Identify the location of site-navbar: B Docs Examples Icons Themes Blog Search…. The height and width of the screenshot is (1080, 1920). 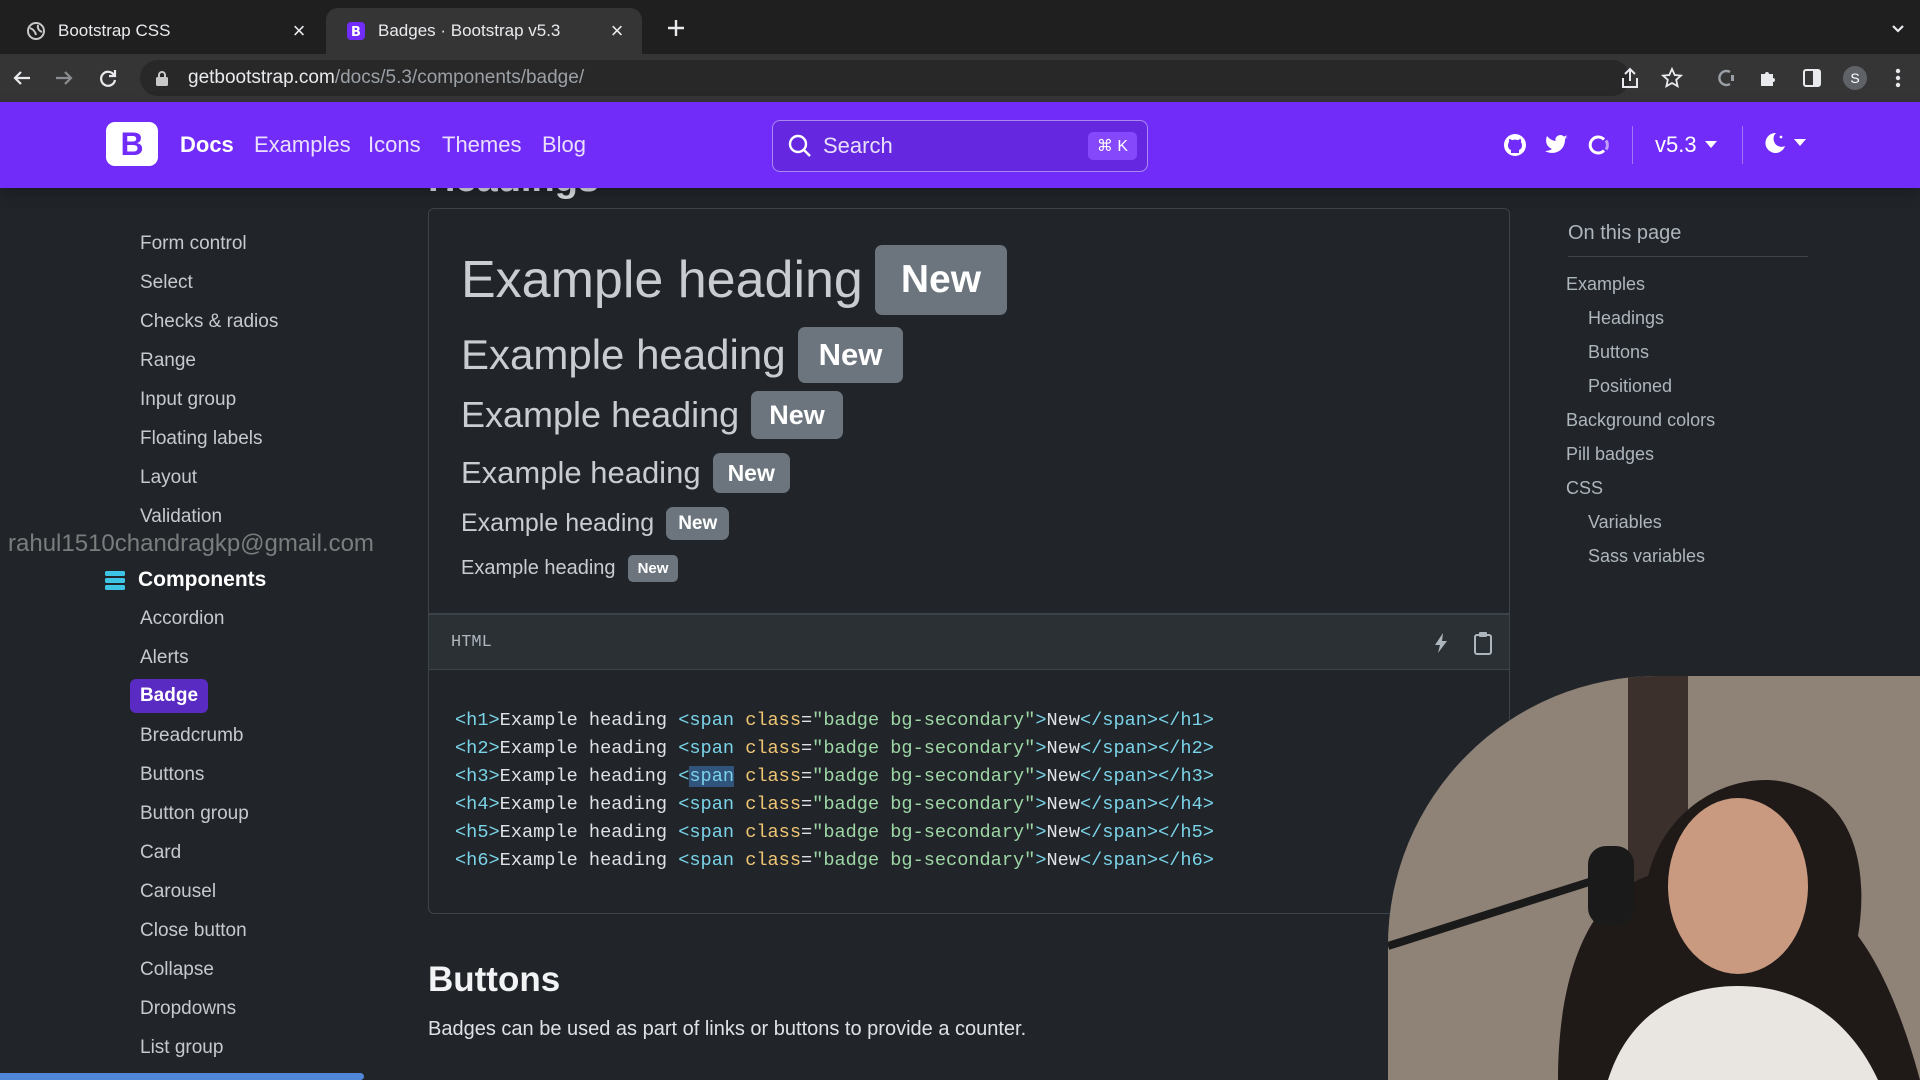
(960, 145).